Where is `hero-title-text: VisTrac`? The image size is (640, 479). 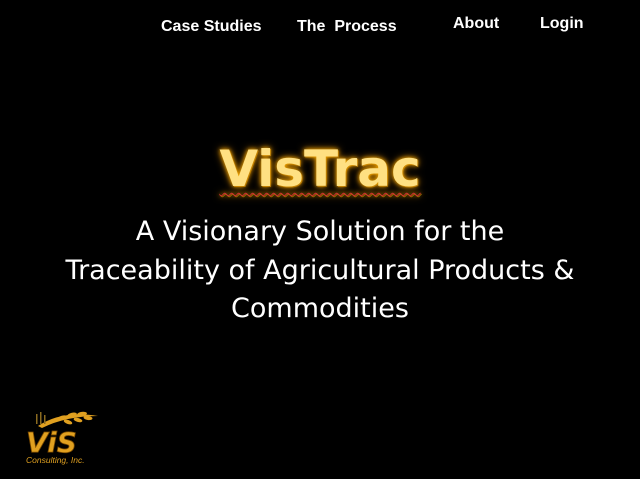 hero-title-text: VisTrac is located at coordinates (320, 169).